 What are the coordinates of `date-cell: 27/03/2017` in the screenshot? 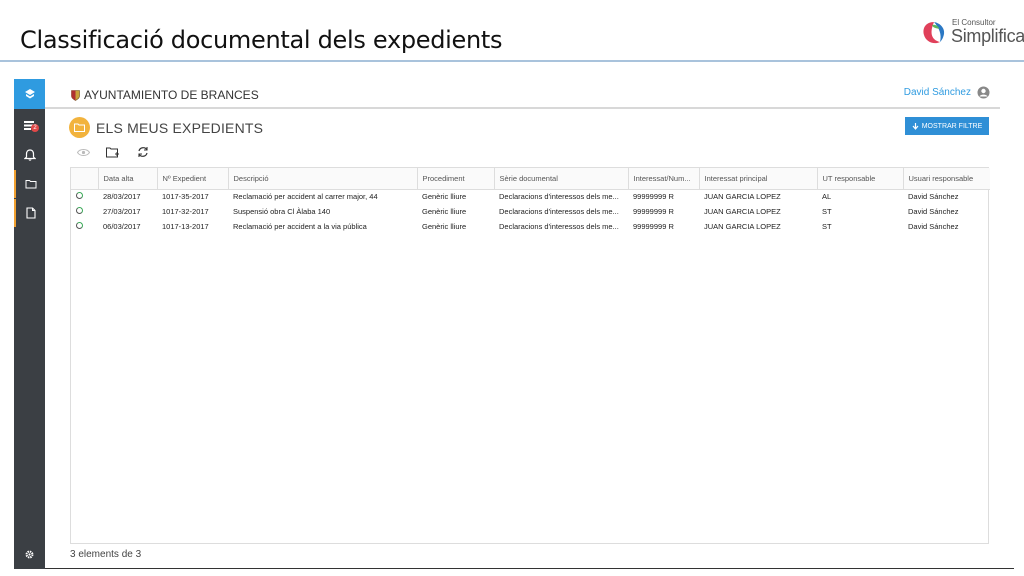 It's located at (122, 211).